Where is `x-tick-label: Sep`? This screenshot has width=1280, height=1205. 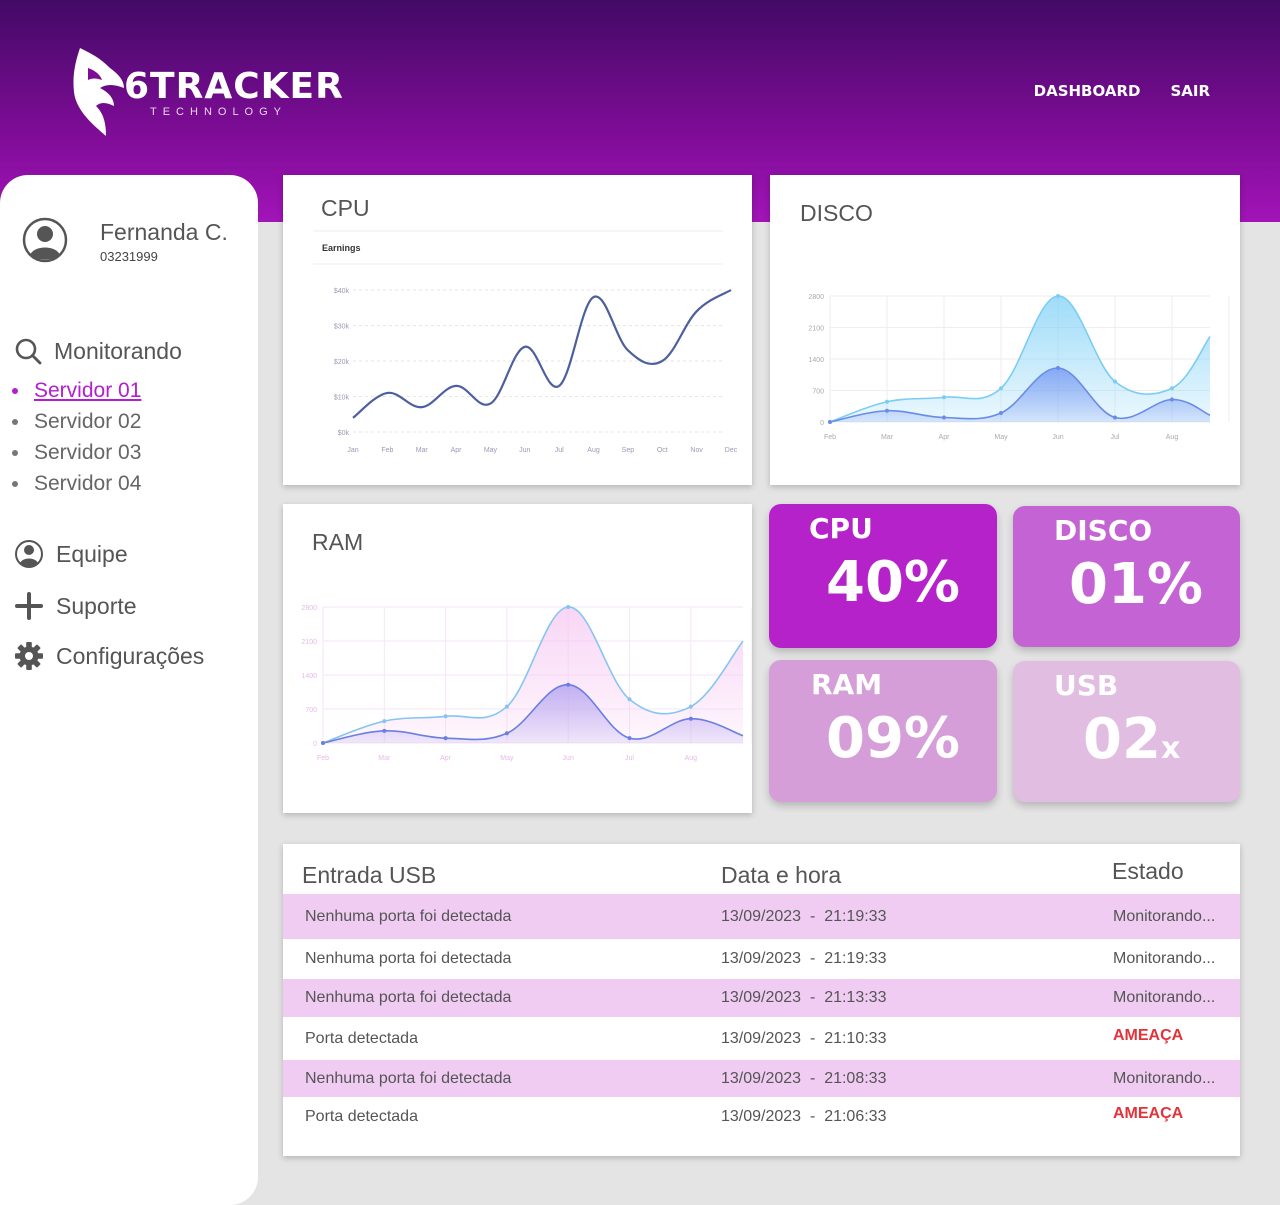 x-tick-label: Sep is located at coordinates (628, 450).